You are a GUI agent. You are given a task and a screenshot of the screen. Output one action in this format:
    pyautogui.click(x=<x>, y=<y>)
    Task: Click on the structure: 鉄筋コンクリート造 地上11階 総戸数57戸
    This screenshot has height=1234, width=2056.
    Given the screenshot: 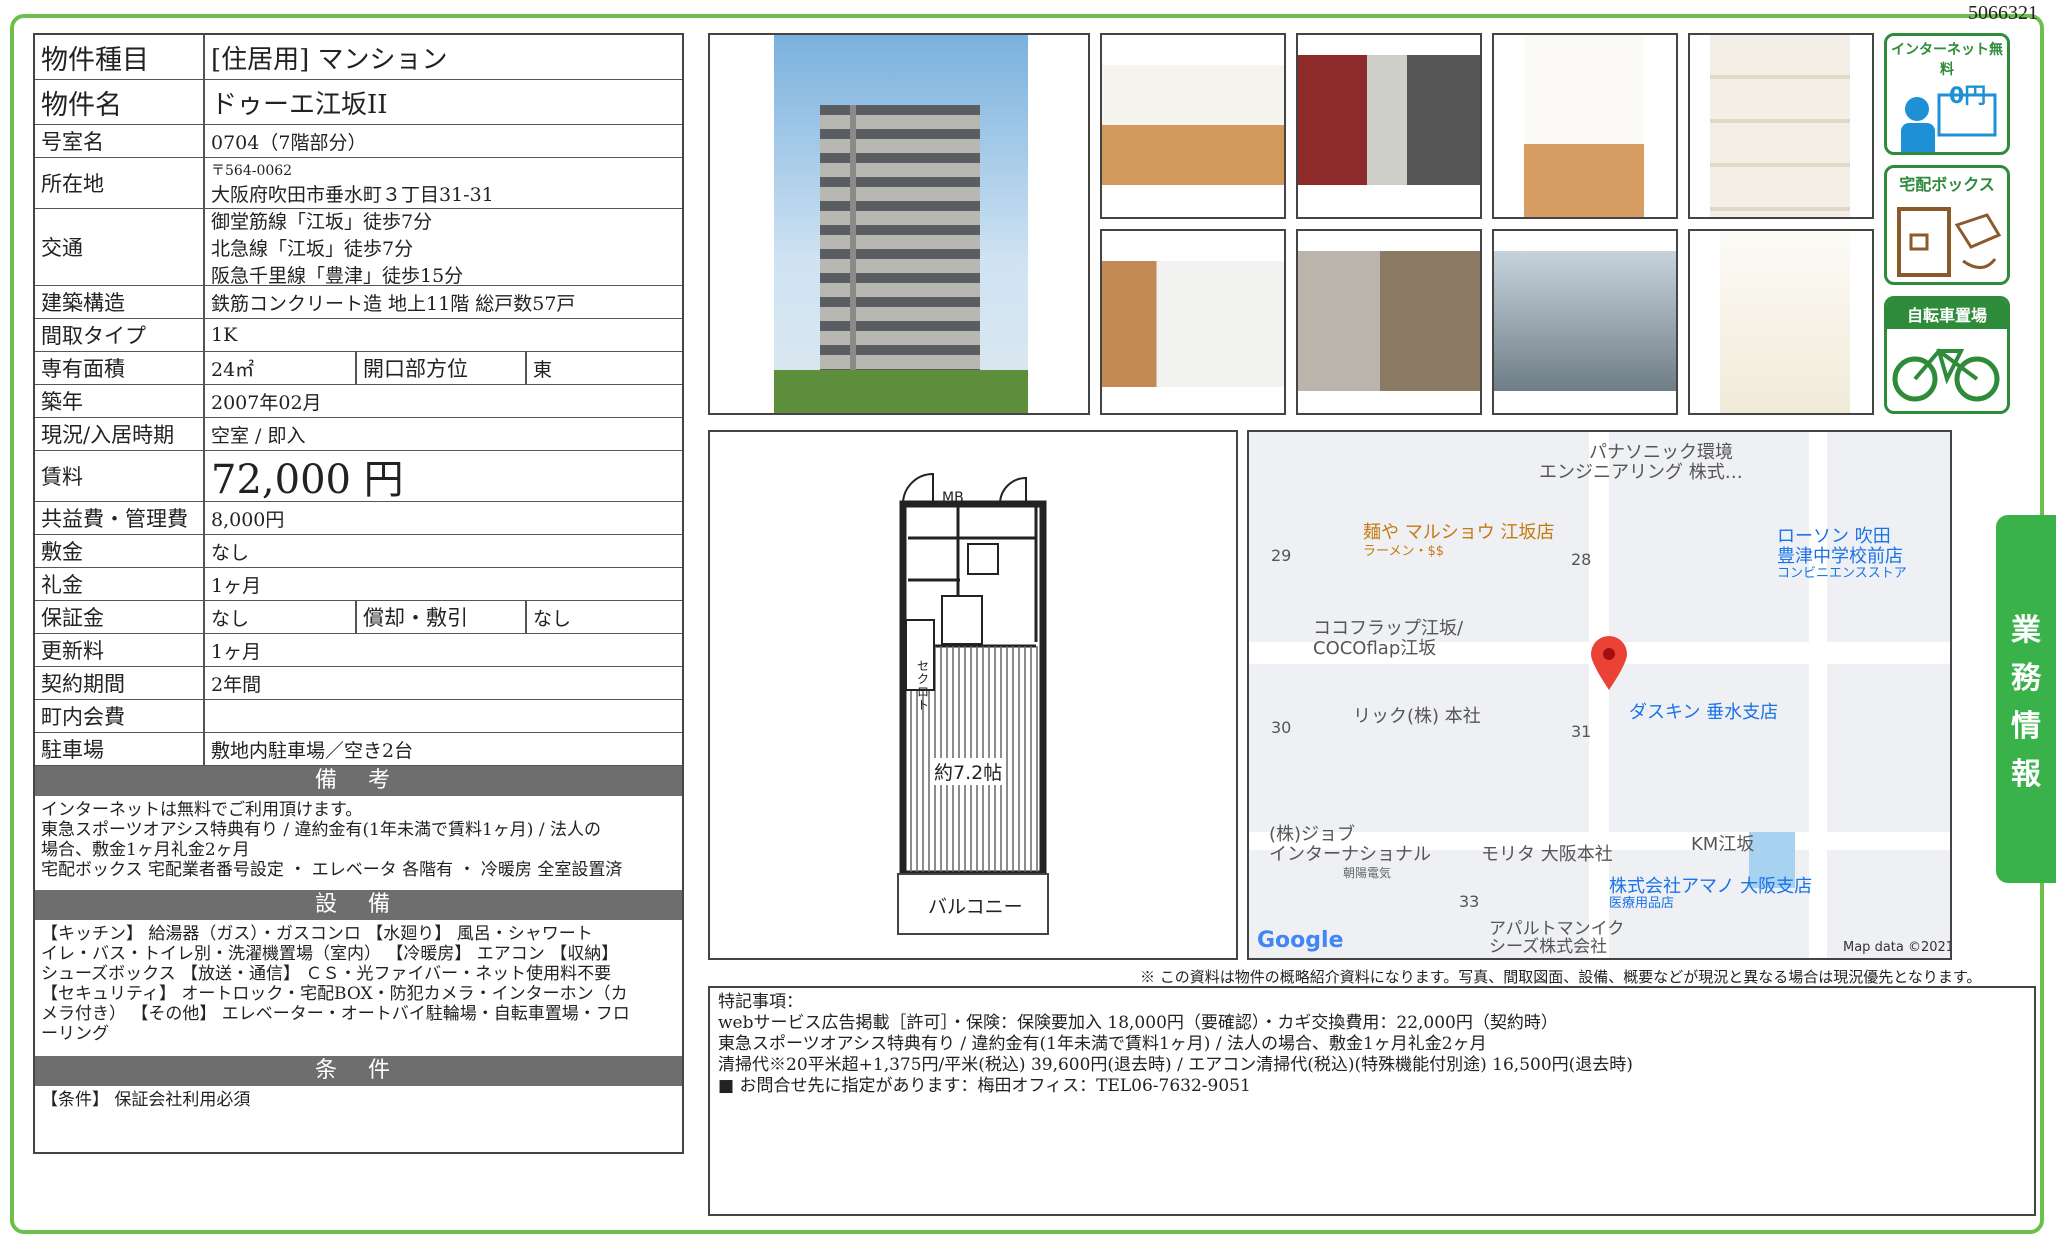 What is the action you would take?
    pyautogui.click(x=393, y=303)
    